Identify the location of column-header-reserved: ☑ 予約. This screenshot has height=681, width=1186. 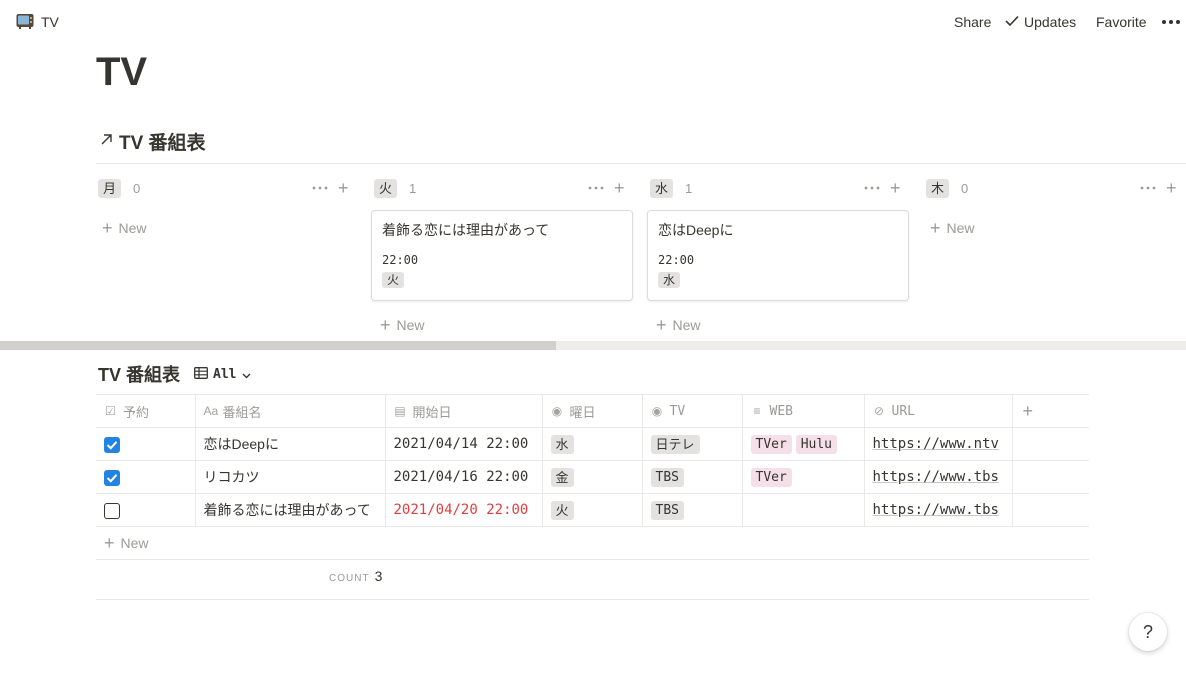
(146, 411).